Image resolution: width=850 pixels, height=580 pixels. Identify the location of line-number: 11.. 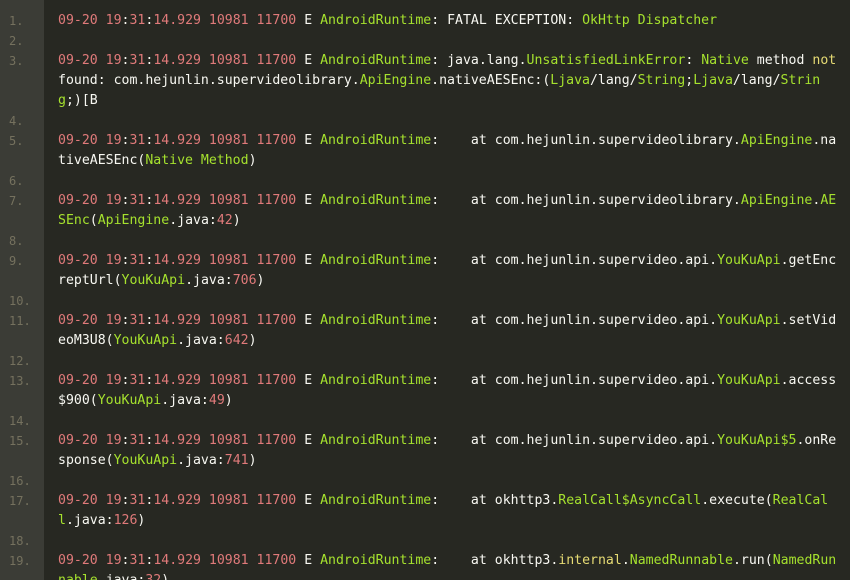
(20, 321).